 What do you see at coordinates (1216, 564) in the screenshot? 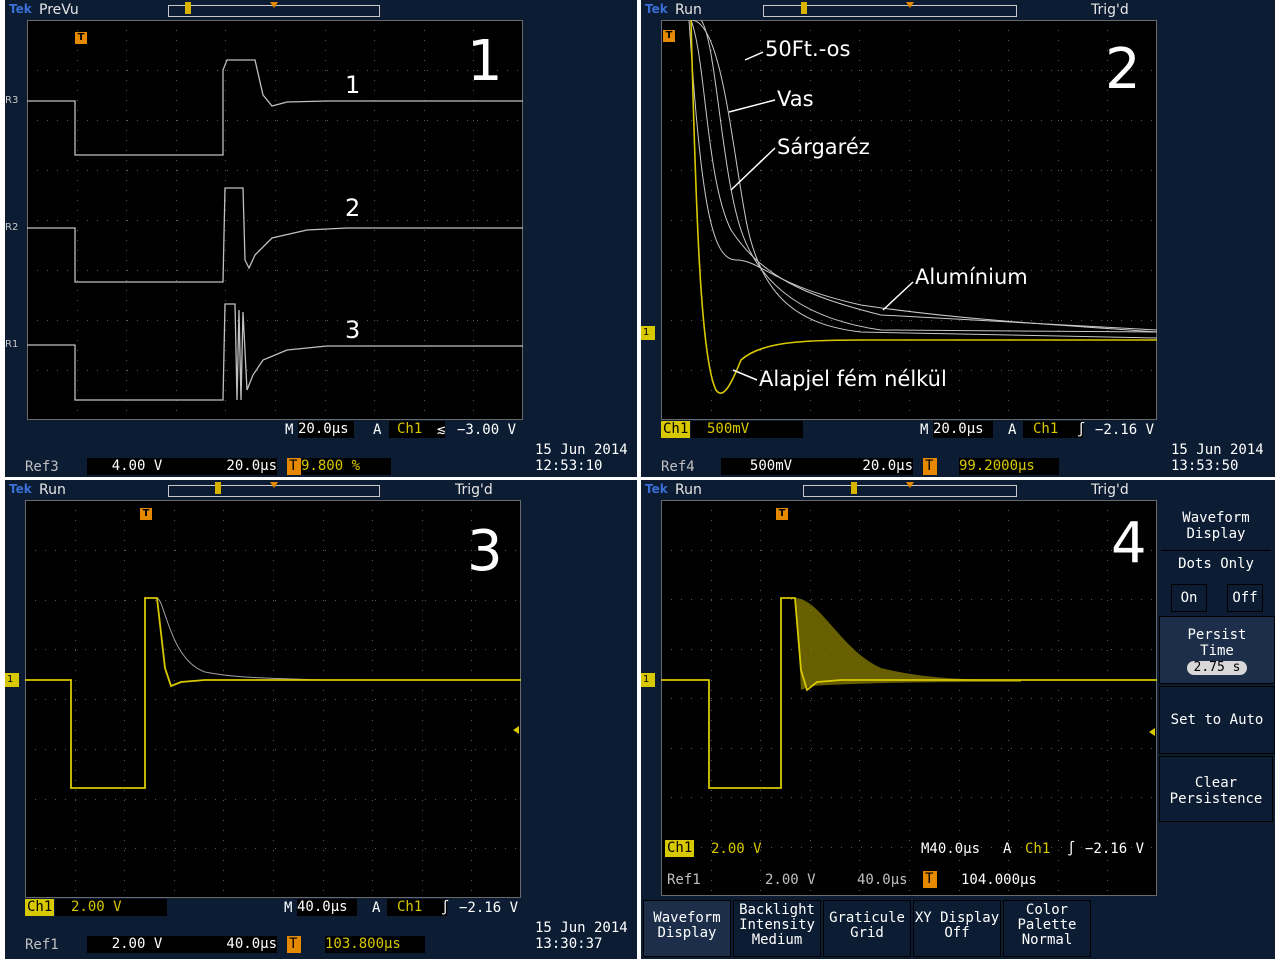
I see `dots-only-label: Dots Only` at bounding box center [1216, 564].